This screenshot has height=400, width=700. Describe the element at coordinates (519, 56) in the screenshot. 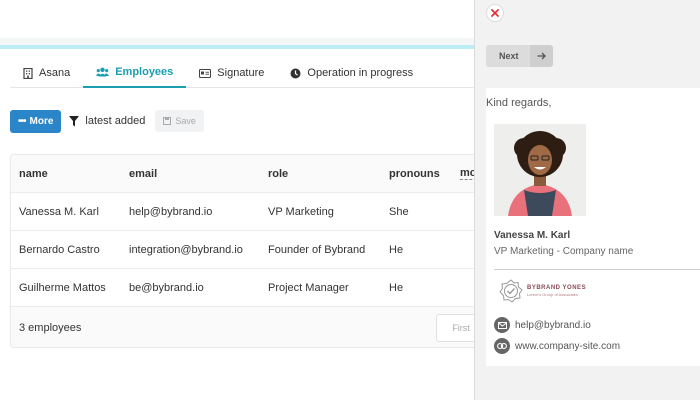

I see `next-button: Next` at that location.